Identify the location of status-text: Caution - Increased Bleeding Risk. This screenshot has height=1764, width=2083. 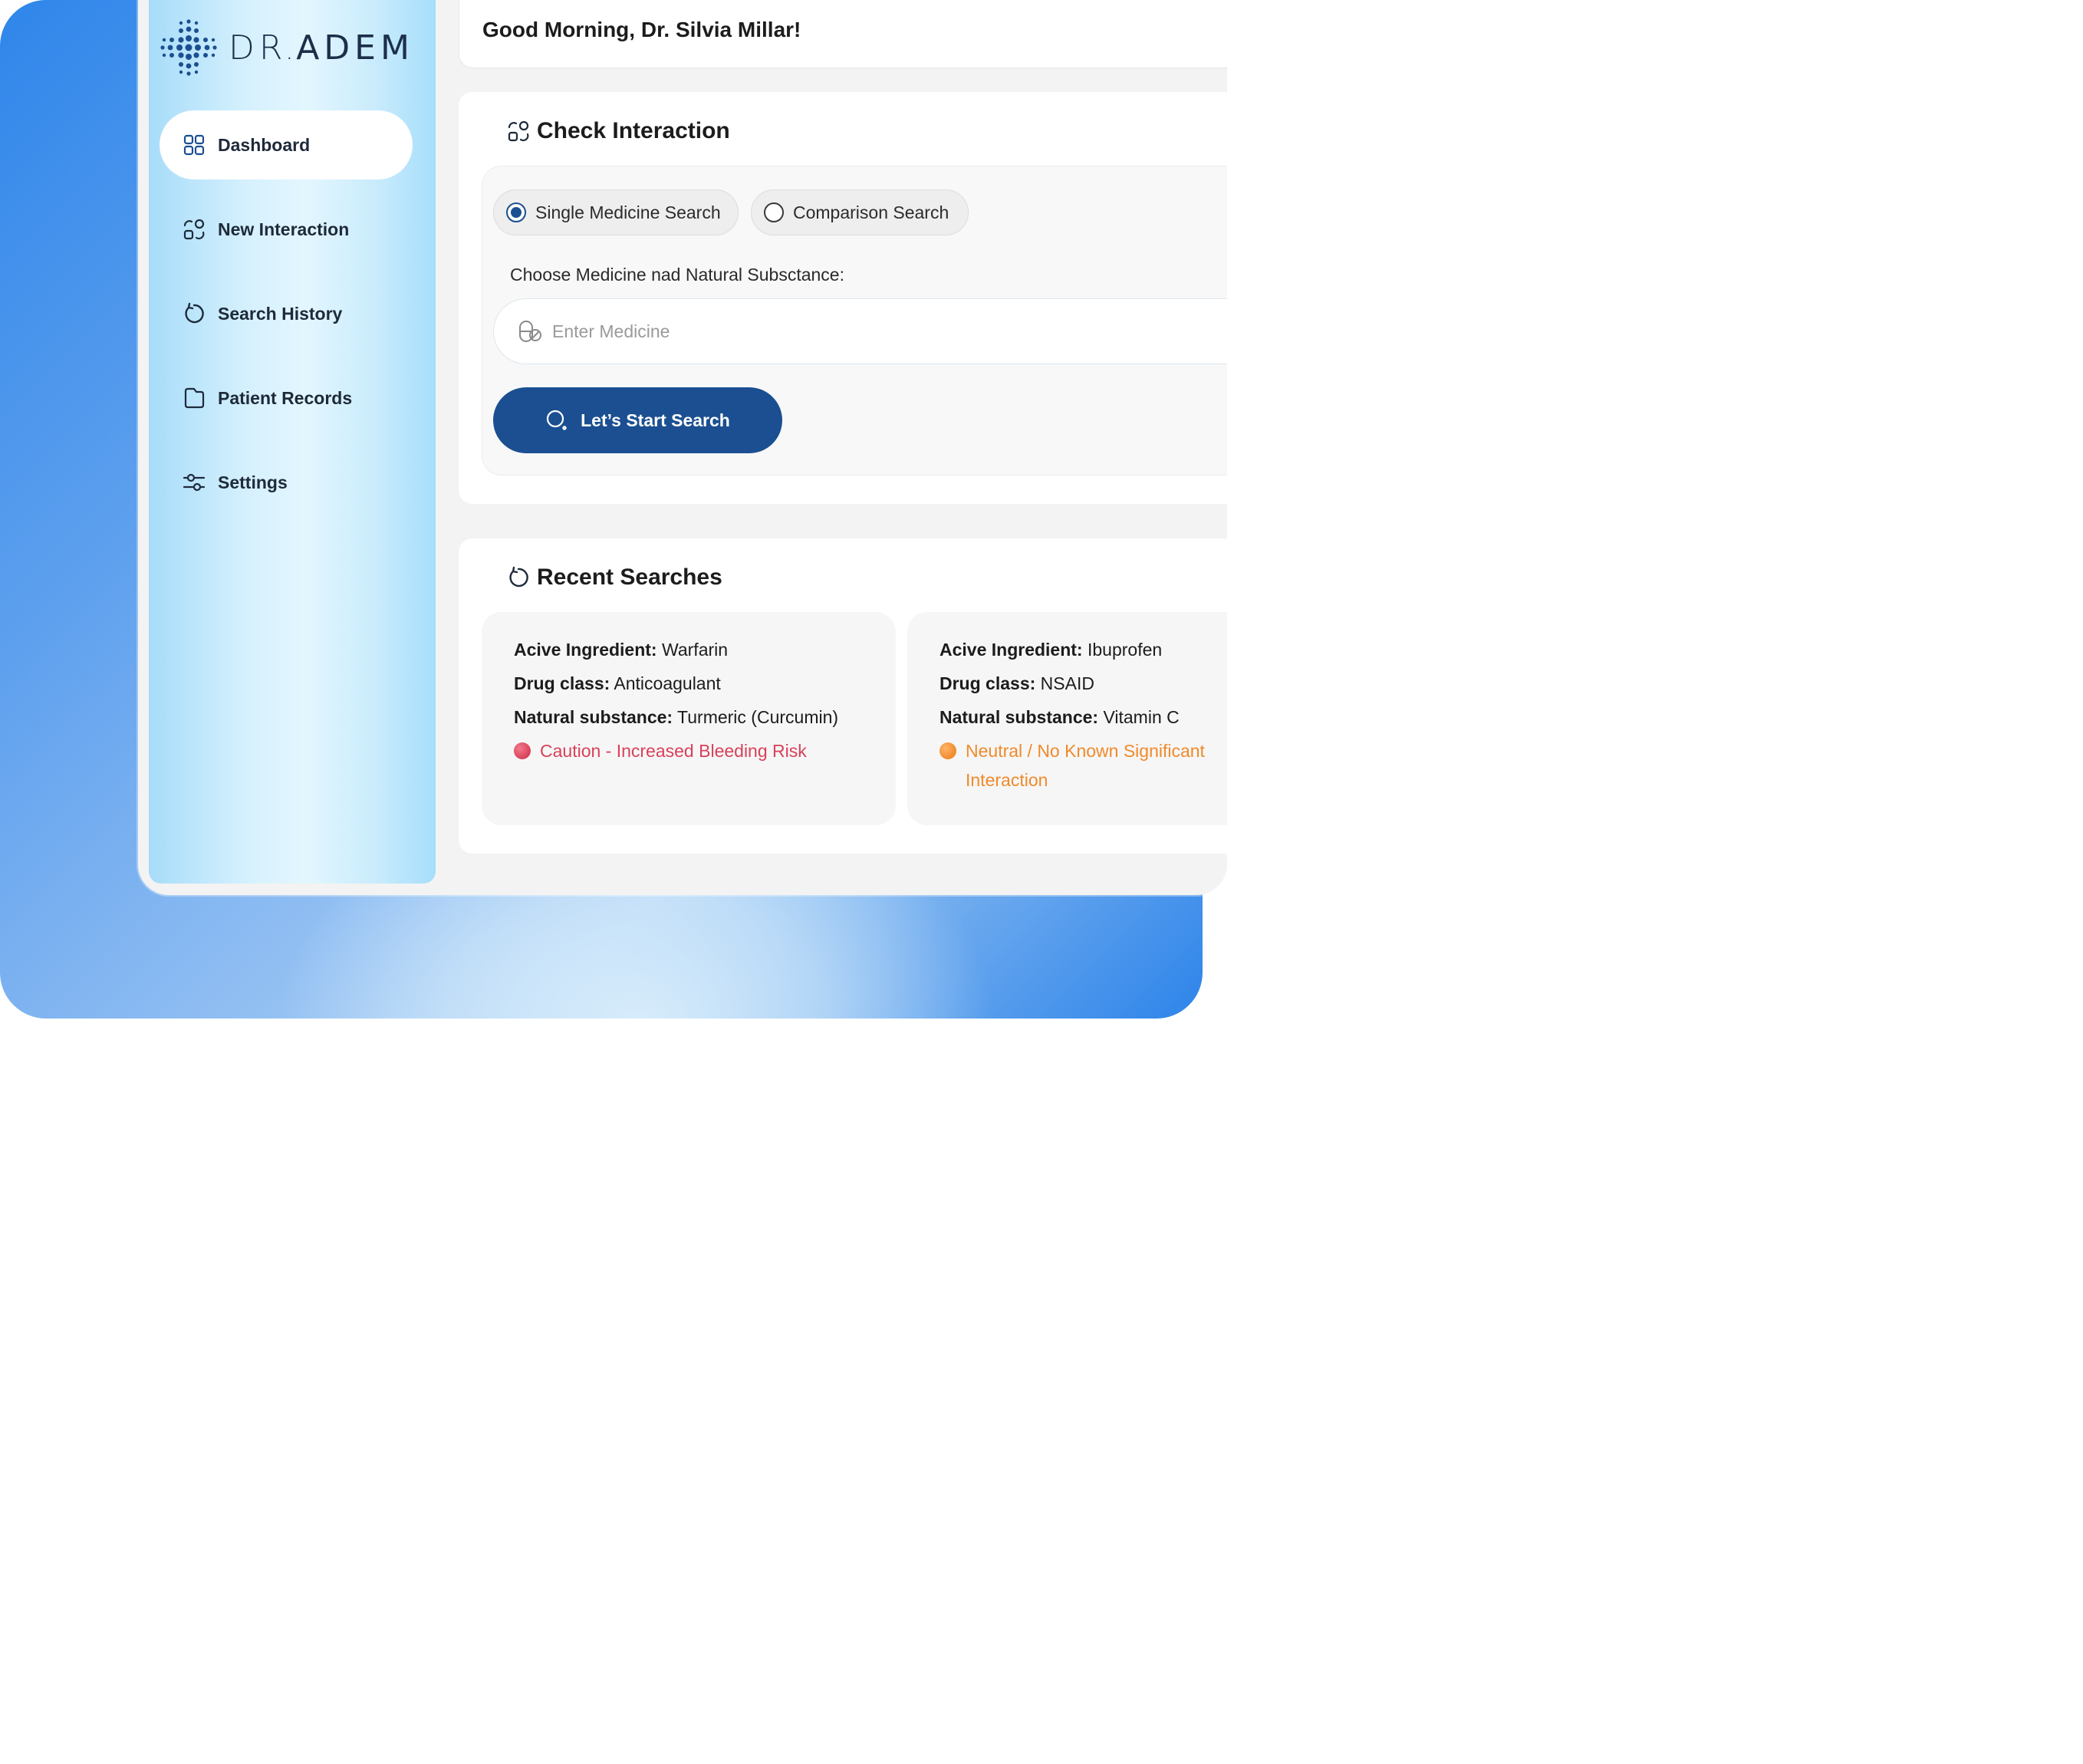
(673, 751).